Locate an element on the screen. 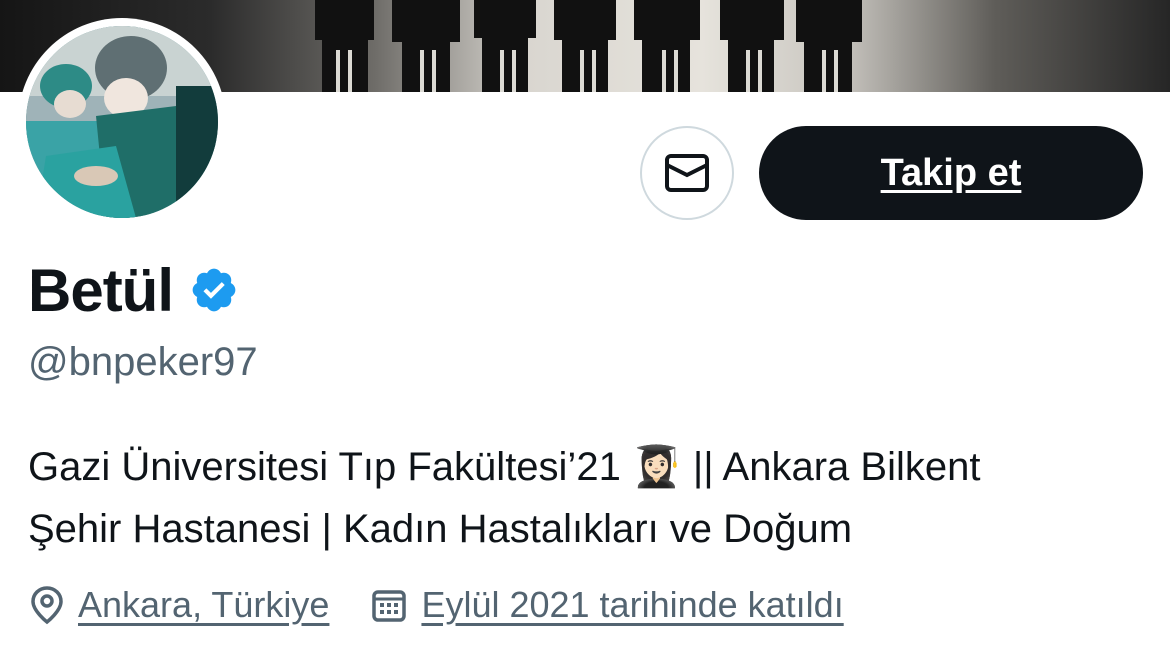 The height and width of the screenshot is (646, 1170). follow-button: Takip et is located at coordinates (951, 173).